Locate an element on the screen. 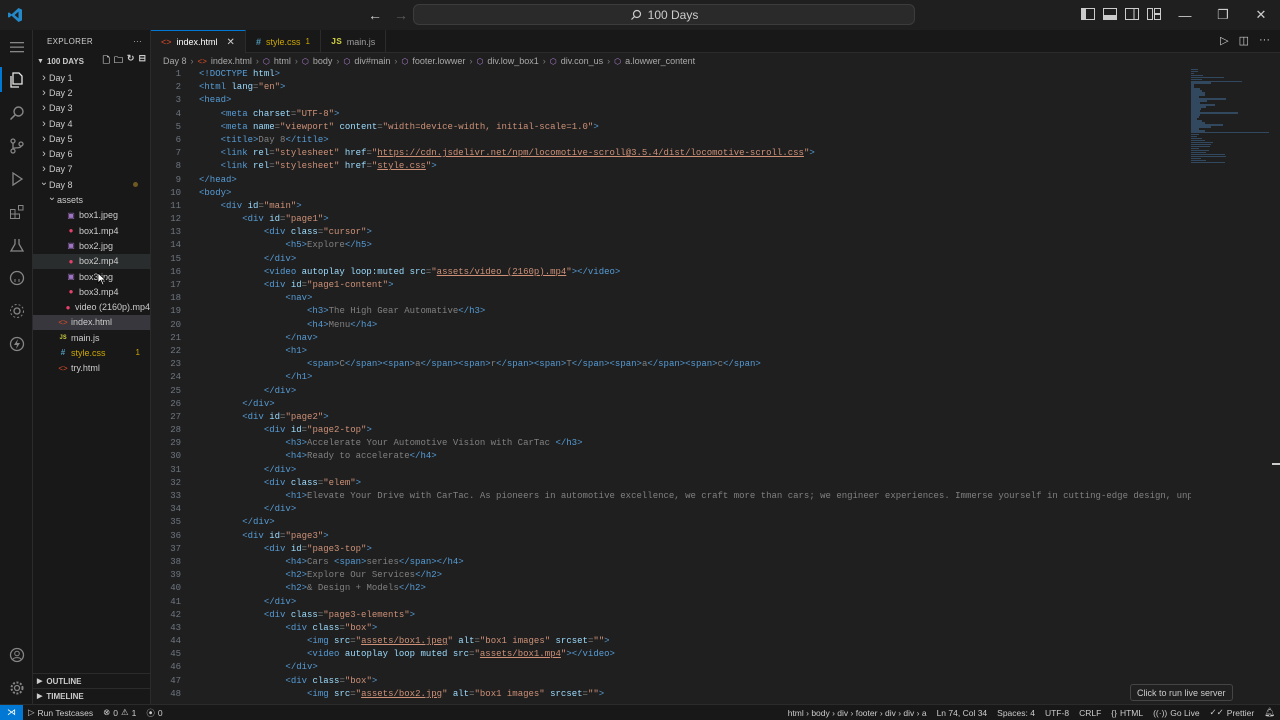  settings-gear-icon is located at coordinates (16, 687).